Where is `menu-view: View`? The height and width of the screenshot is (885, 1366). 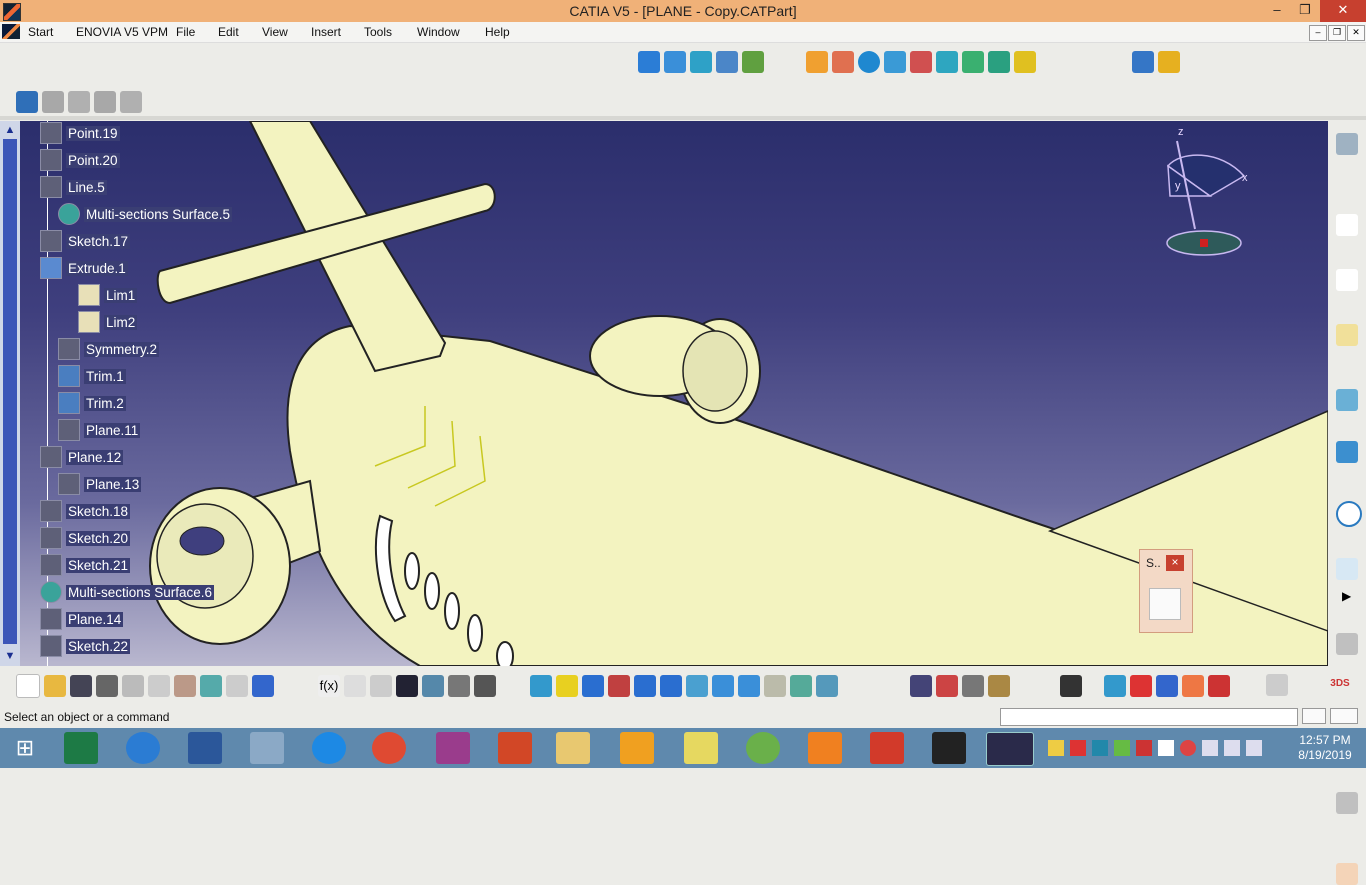
menu-view: View is located at coordinates (275, 32).